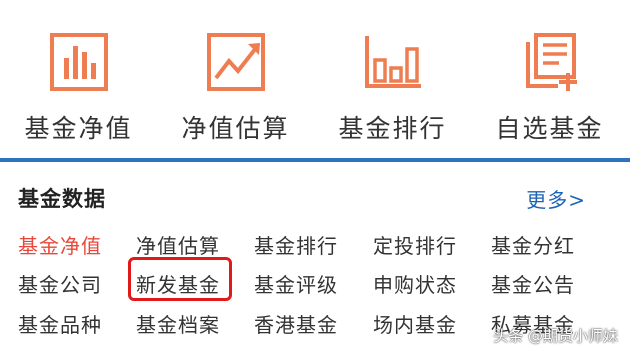 The width and height of the screenshot is (630, 355). What do you see at coordinates (296, 323) in the screenshot?
I see `grid-item-hk-fund: 香港基金` at bounding box center [296, 323].